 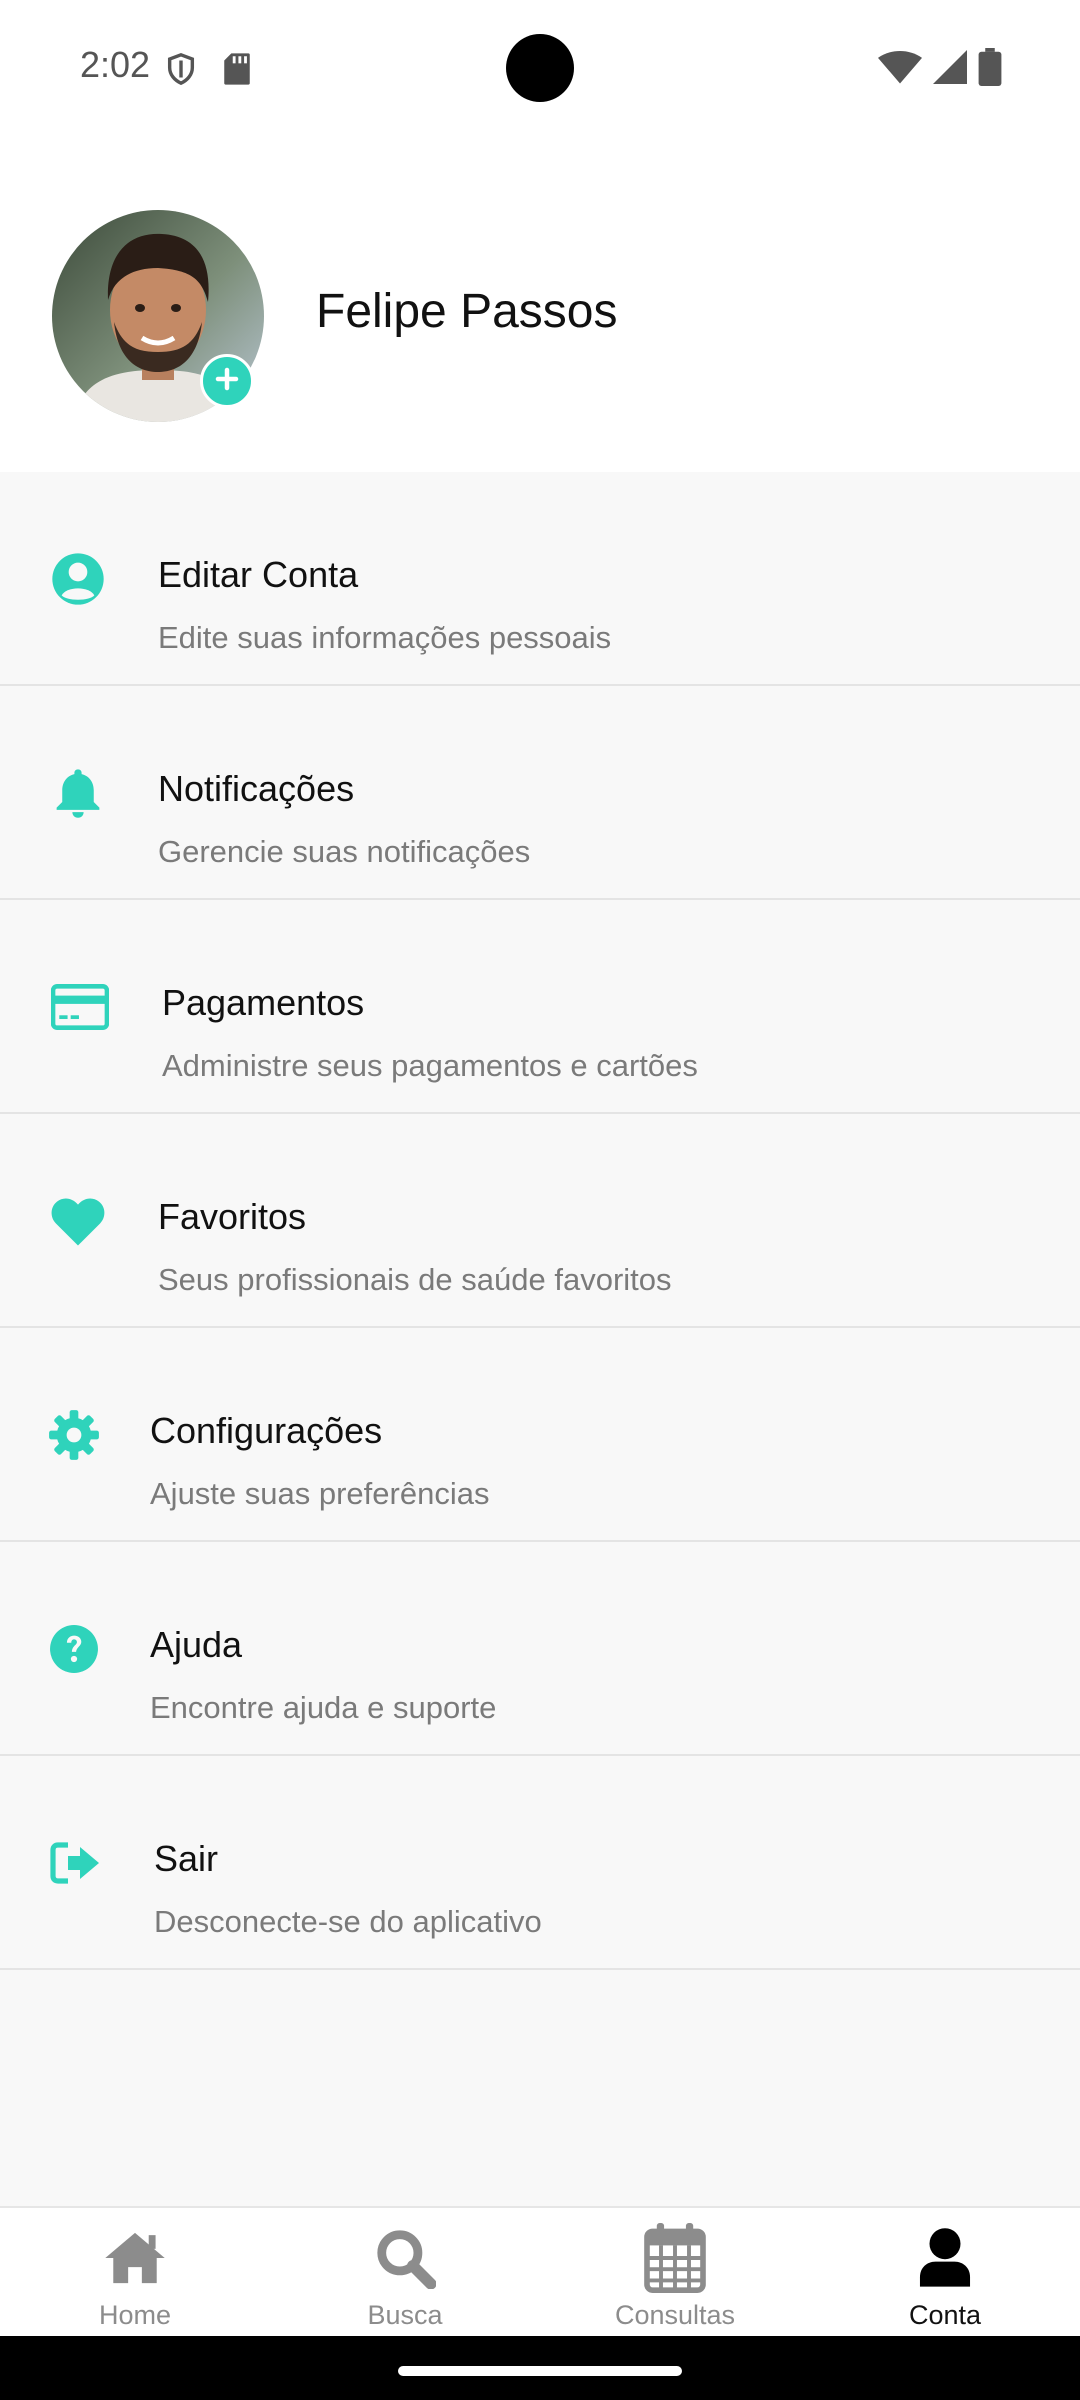 What do you see at coordinates (540, 1435) in the screenshot?
I see `menu-item-configuracoes: Configurações Ajuste suas preferências` at bounding box center [540, 1435].